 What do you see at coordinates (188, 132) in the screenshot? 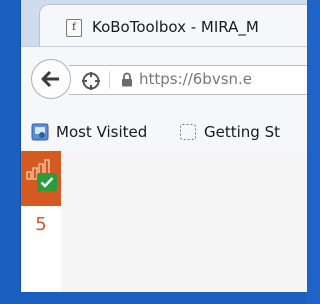
I see `getting-started-icon` at bounding box center [188, 132].